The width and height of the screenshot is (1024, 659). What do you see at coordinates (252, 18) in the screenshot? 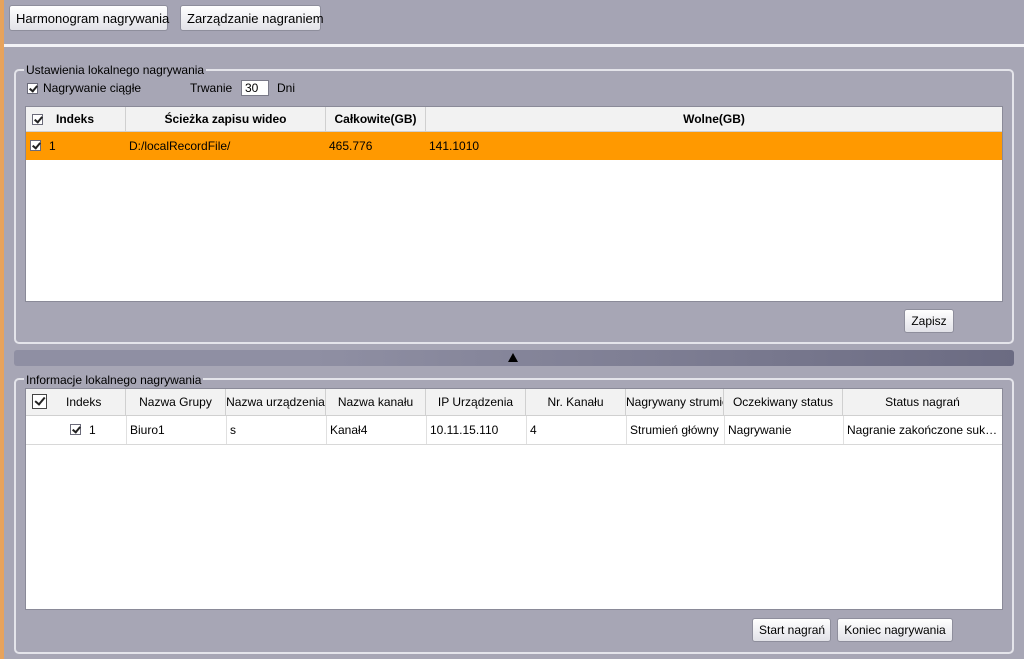
I see `tab-recording-management: Zarządzanie nagraniem` at bounding box center [252, 18].